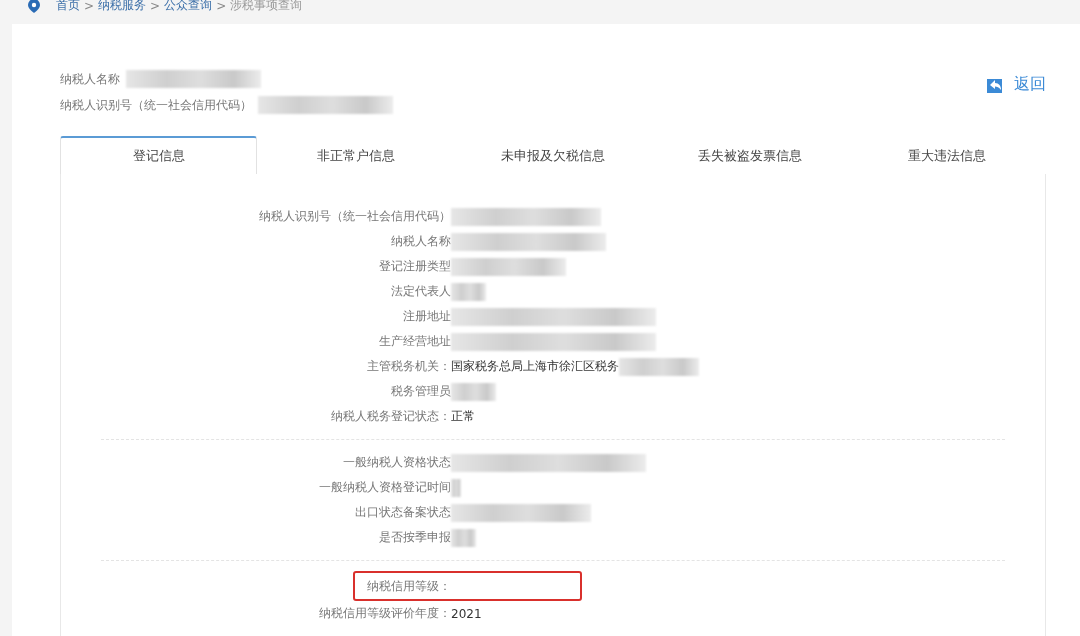 Image resolution: width=1080 pixels, height=636 pixels. What do you see at coordinates (1016, 84) in the screenshot?
I see `back-button: 返回` at bounding box center [1016, 84].